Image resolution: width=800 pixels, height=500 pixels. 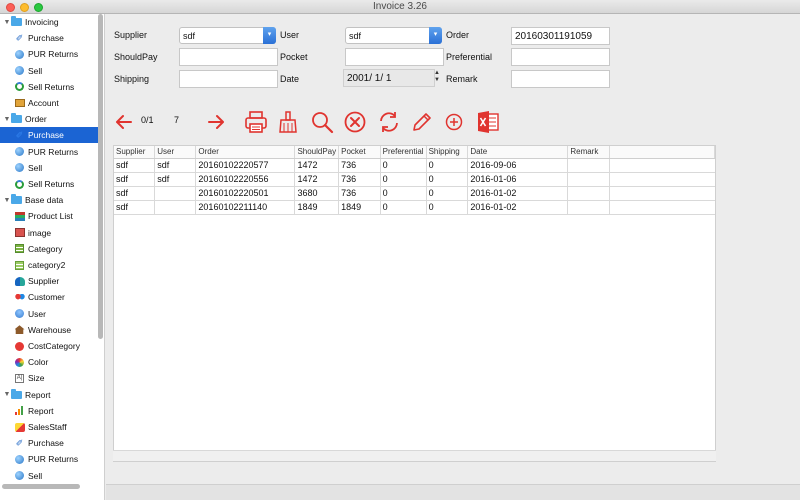 I want to click on table-cell-shouldpay: 3680, so click(x=317, y=193).